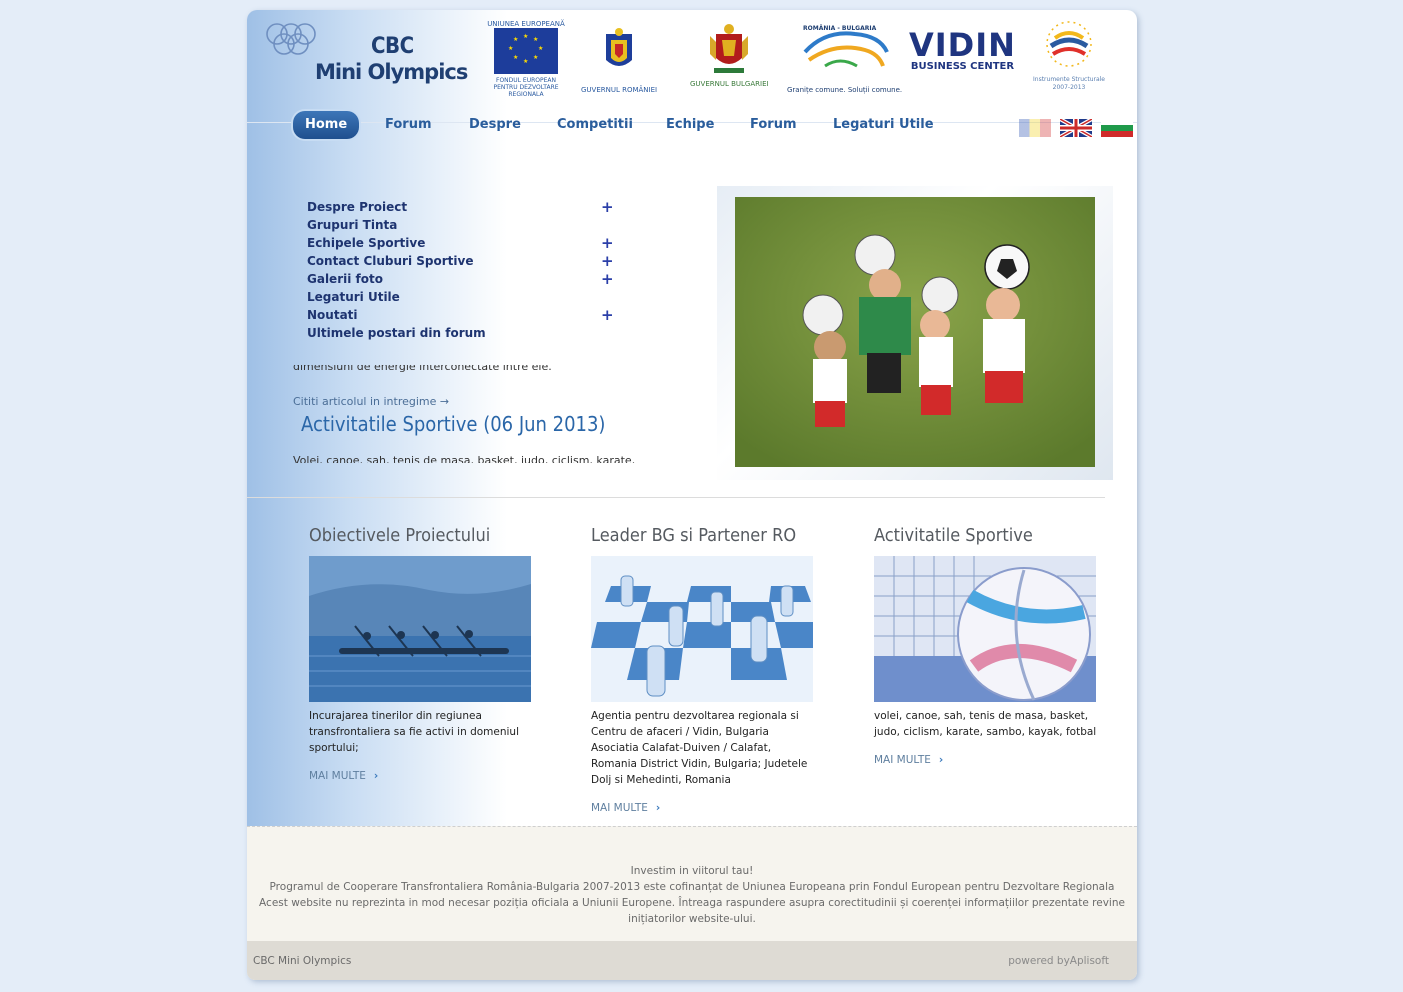 This screenshot has width=1403, height=992. What do you see at coordinates (985, 629) in the screenshot?
I see `volleyball-image` at bounding box center [985, 629].